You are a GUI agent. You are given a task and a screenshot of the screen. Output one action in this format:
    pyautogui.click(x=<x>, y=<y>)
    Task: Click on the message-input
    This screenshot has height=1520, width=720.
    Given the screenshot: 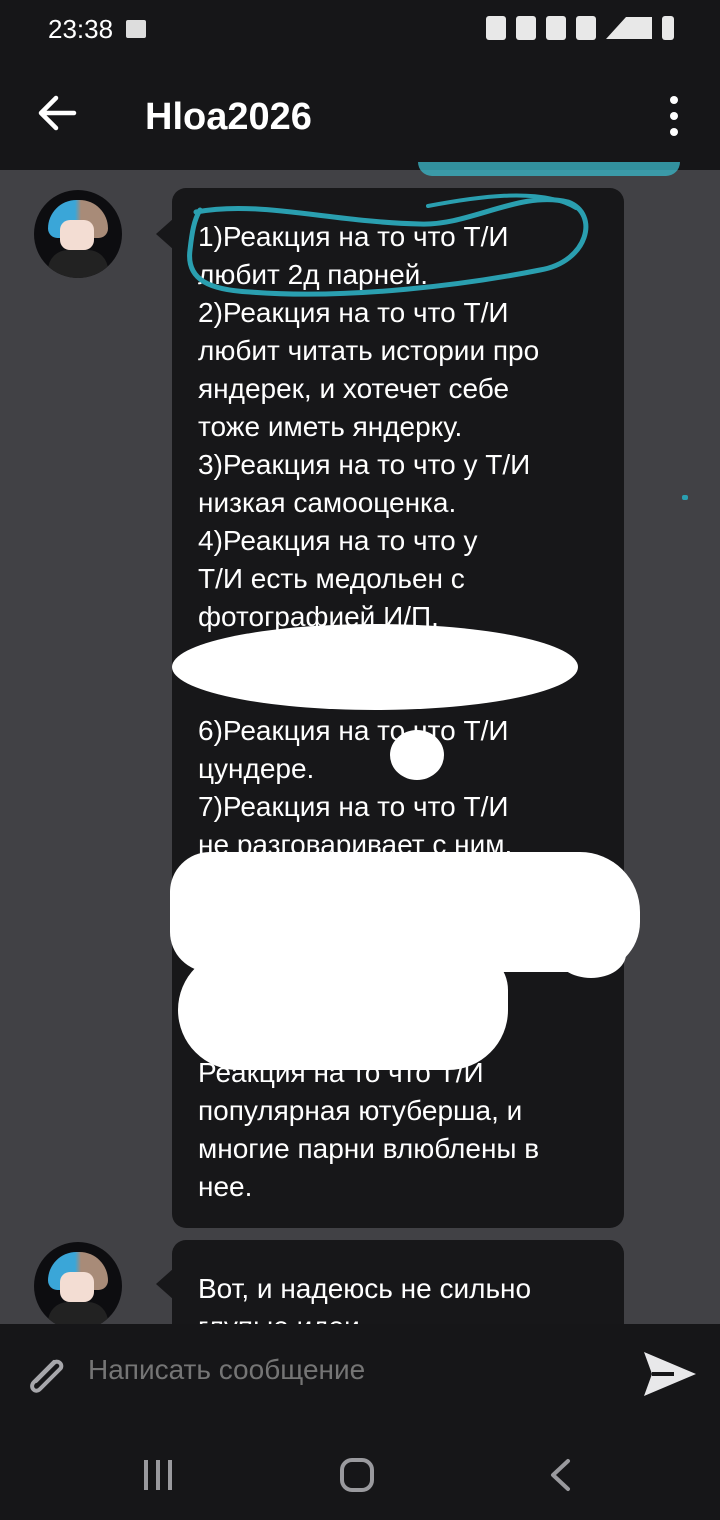 What is the action you would take?
    pyautogui.click(x=348, y=1370)
    